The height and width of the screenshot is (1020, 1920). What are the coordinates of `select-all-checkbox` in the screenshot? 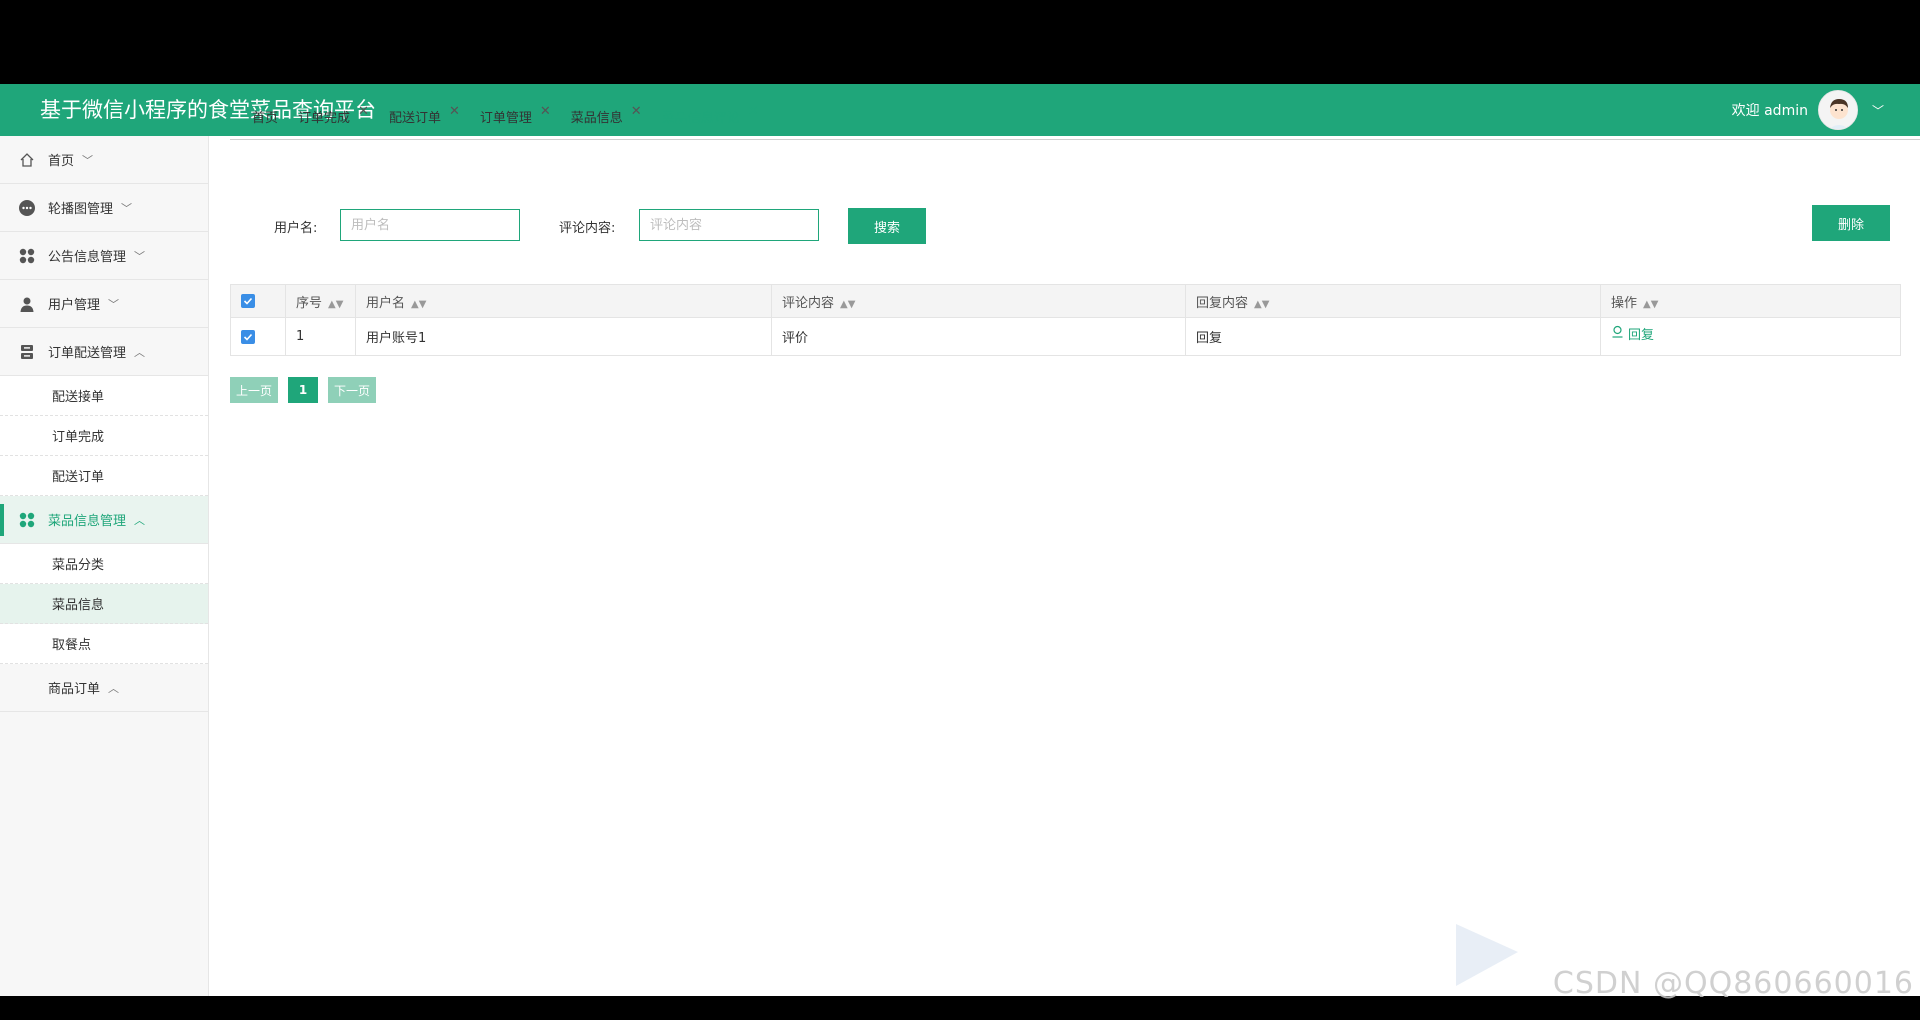 It's located at (248, 301).